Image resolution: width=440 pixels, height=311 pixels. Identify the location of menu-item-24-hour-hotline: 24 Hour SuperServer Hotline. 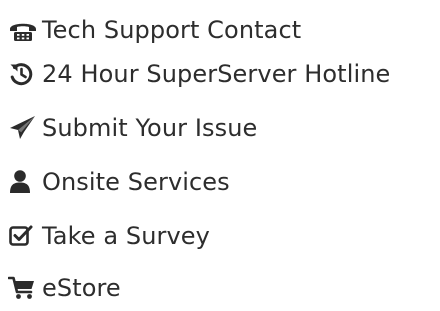
(199, 74).